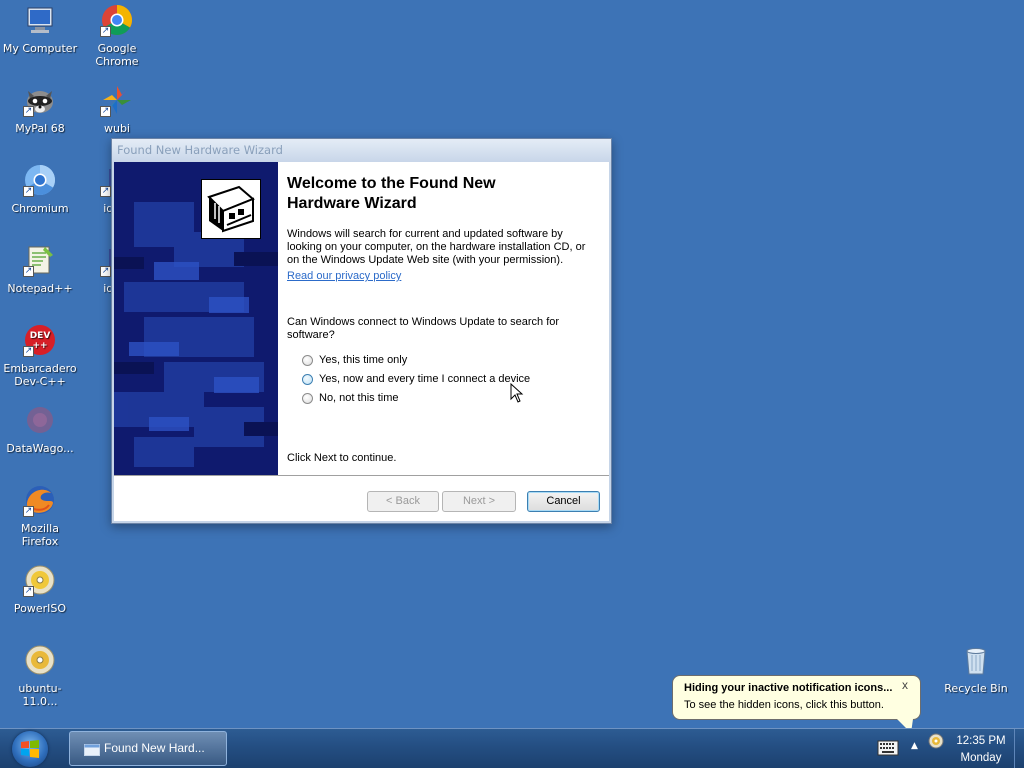 Image resolution: width=1024 pixels, height=768 pixels. I want to click on desktop-icon-notepadpp: ↗ Notepad++, so click(40, 269).